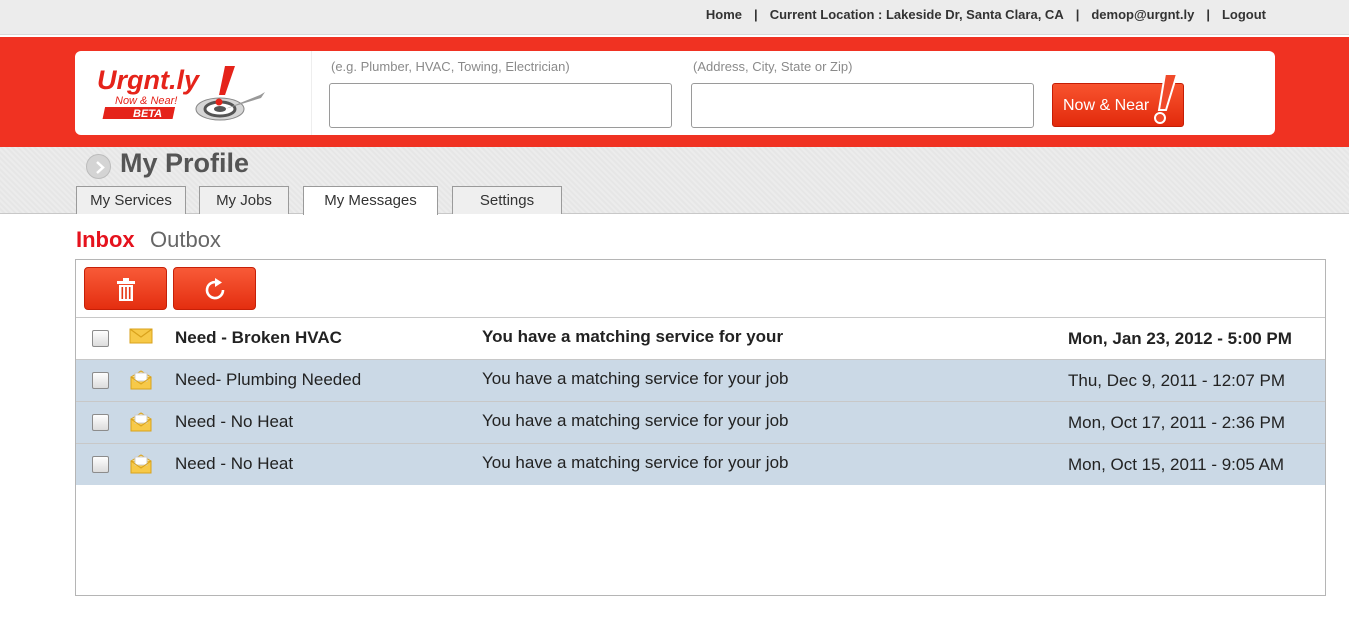 The height and width of the screenshot is (626, 1349). What do you see at coordinates (1166, 98) in the screenshot?
I see `exclamation-icon` at bounding box center [1166, 98].